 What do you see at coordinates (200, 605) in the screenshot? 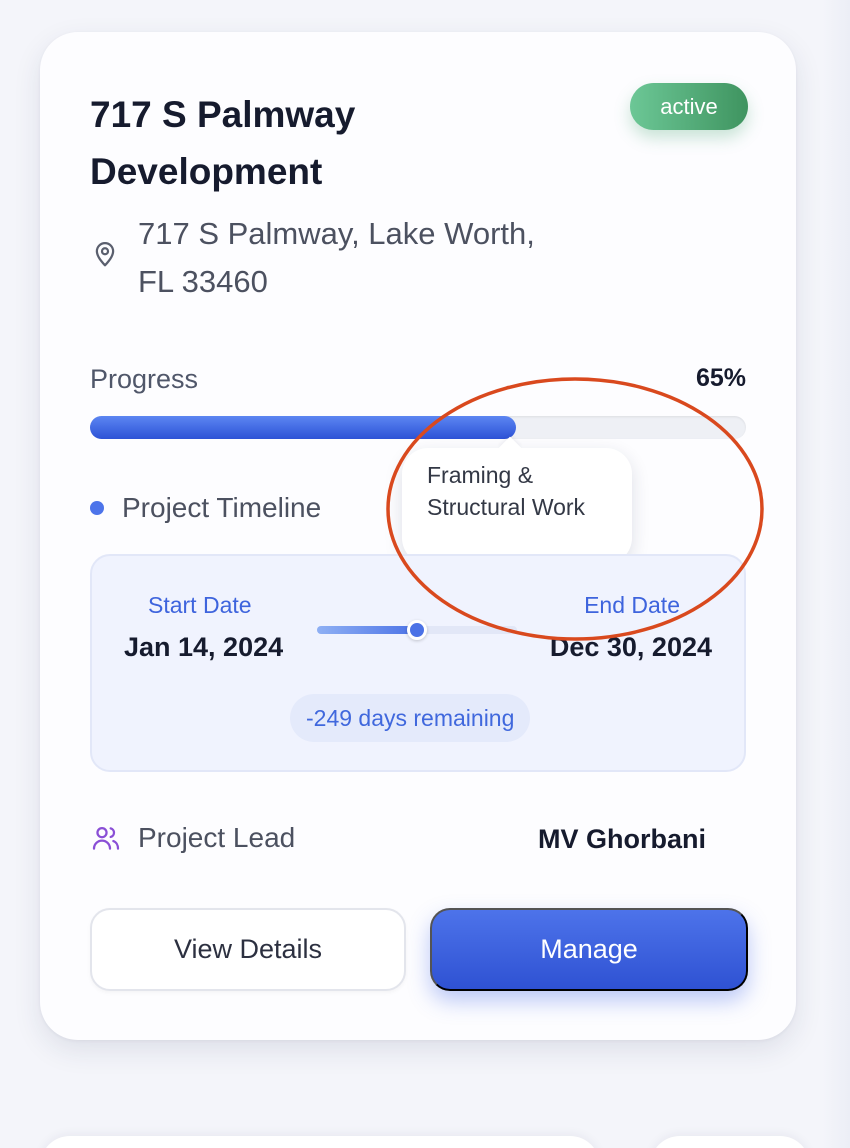
I see `start-date-label: Start Date` at bounding box center [200, 605].